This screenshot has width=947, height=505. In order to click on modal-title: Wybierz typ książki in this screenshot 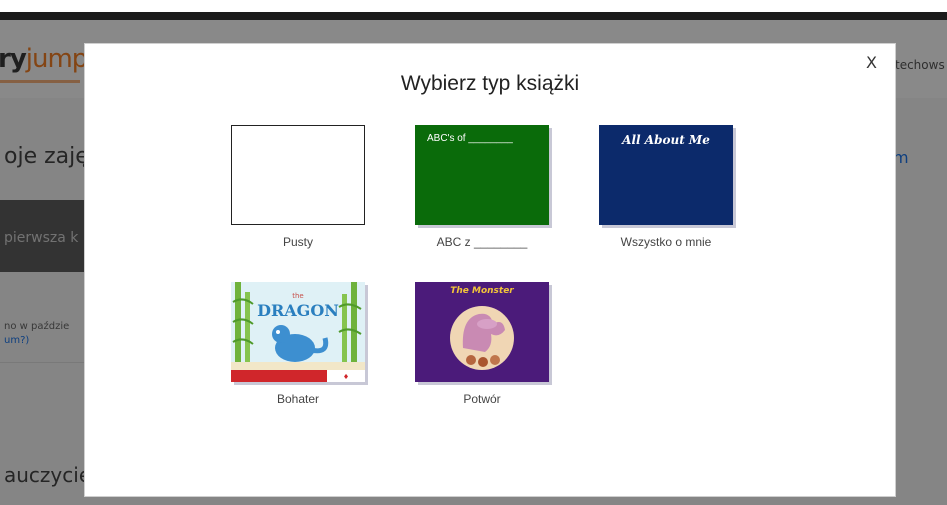, I will do `click(490, 83)`.